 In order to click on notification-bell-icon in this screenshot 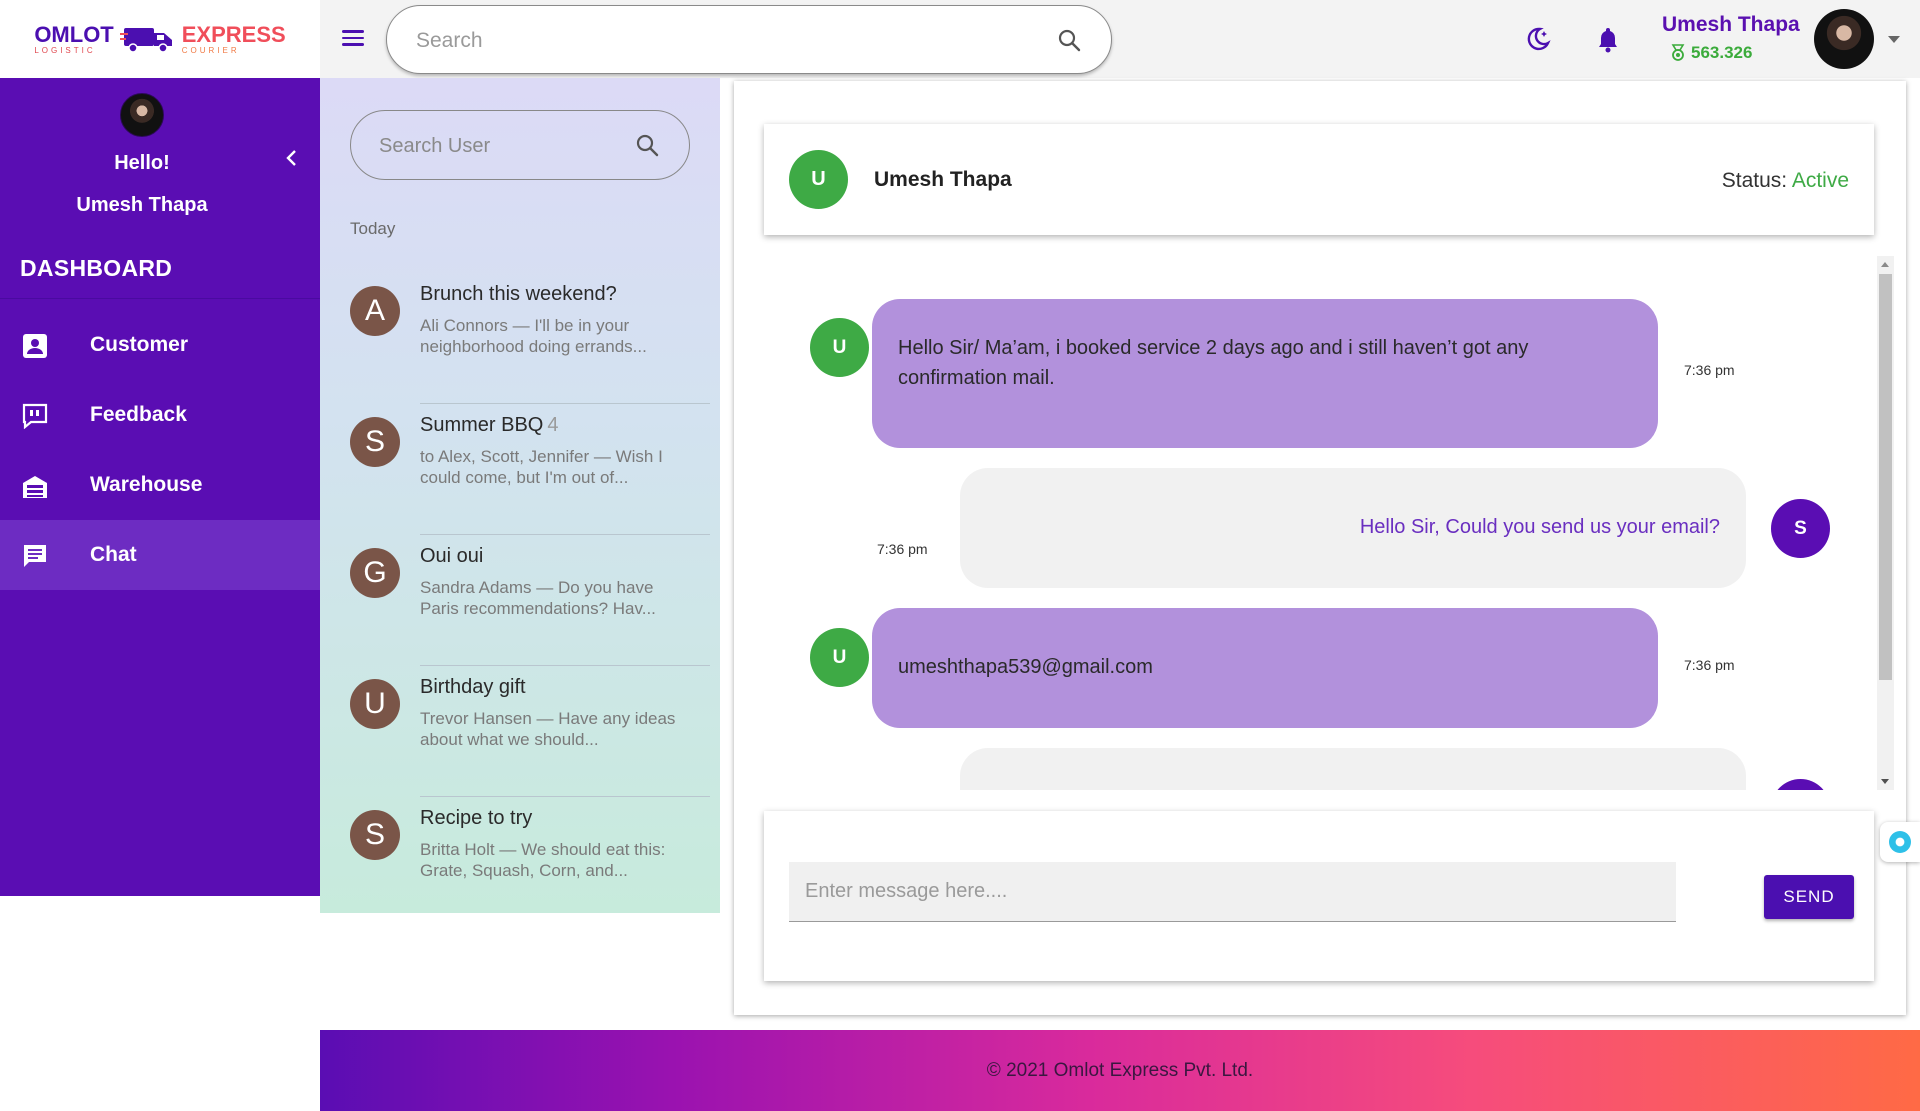, I will do `click(1608, 39)`.